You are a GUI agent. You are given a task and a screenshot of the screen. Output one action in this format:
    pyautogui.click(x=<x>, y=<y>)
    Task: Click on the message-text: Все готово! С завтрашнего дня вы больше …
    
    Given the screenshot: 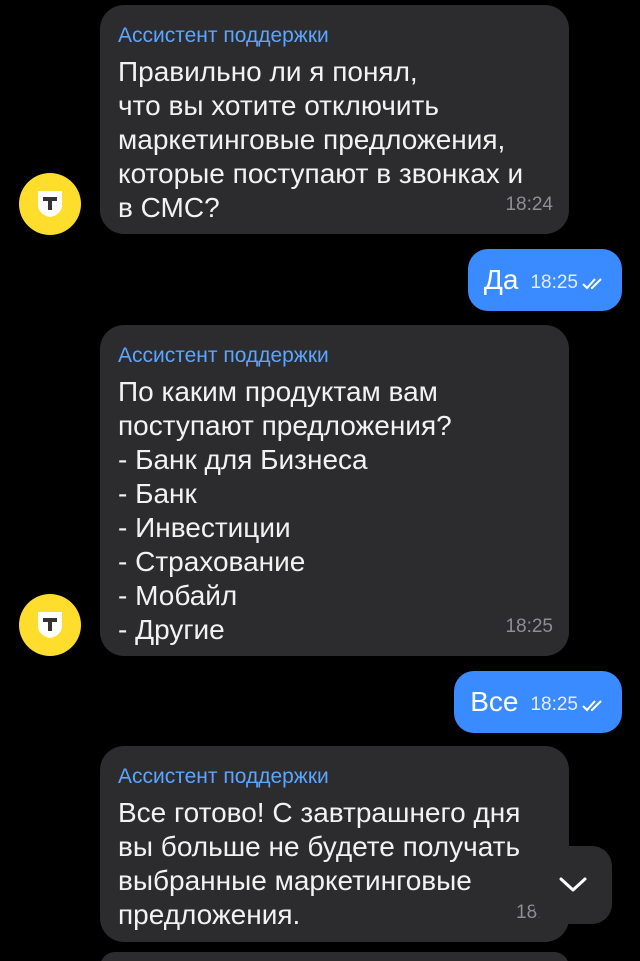 What is the action you would take?
    pyautogui.click(x=319, y=863)
    